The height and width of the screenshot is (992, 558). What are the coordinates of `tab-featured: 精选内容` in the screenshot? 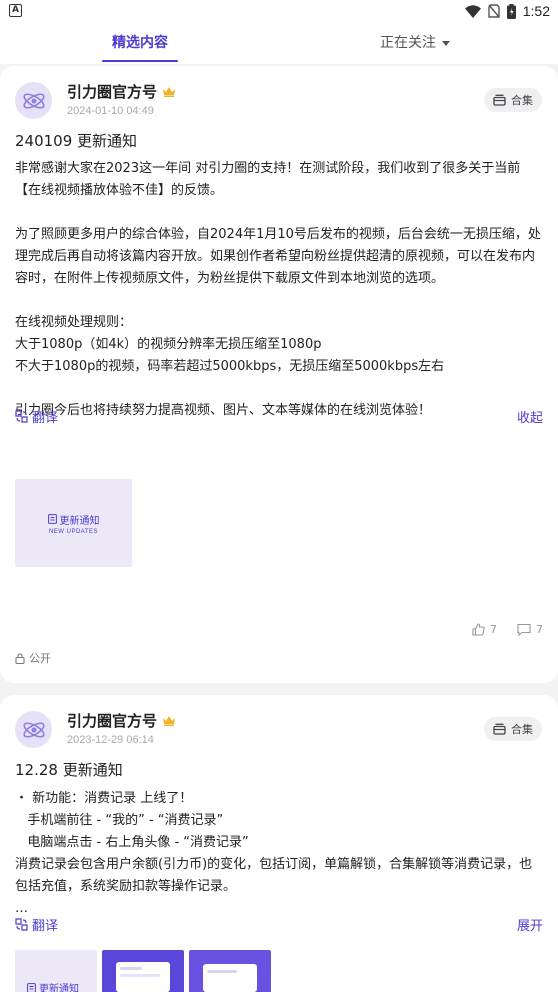 It's located at (140, 43).